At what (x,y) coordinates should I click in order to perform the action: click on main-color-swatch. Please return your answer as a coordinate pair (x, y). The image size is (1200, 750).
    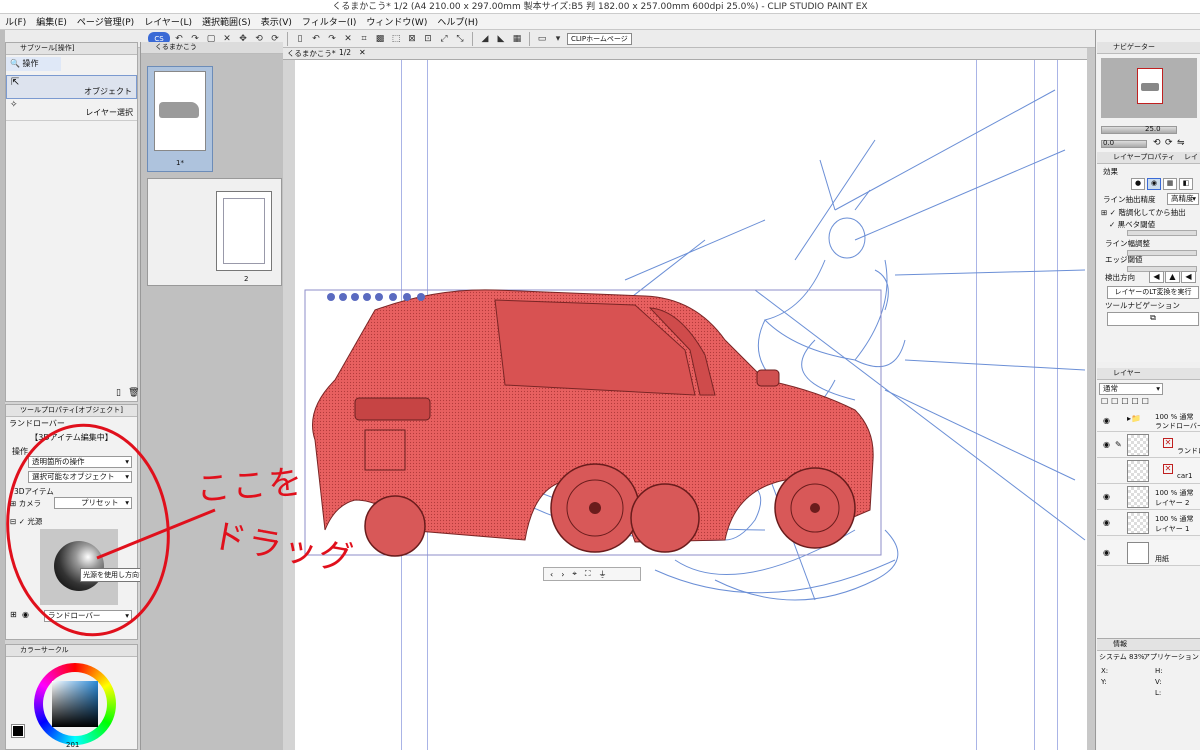
    Looking at the image, I should click on (18, 731).